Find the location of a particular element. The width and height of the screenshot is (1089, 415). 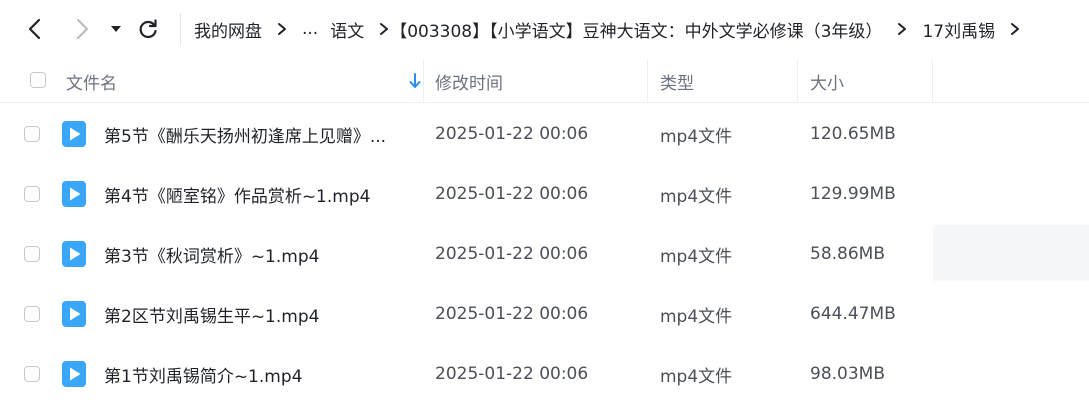

column-header-name-label: 文件名 is located at coordinates (91, 83).